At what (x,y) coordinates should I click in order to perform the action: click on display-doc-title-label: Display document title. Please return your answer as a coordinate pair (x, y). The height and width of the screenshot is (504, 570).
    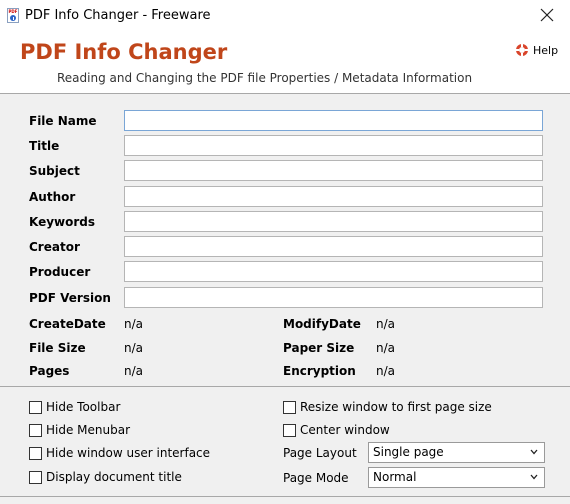
    Looking at the image, I should click on (114, 477).